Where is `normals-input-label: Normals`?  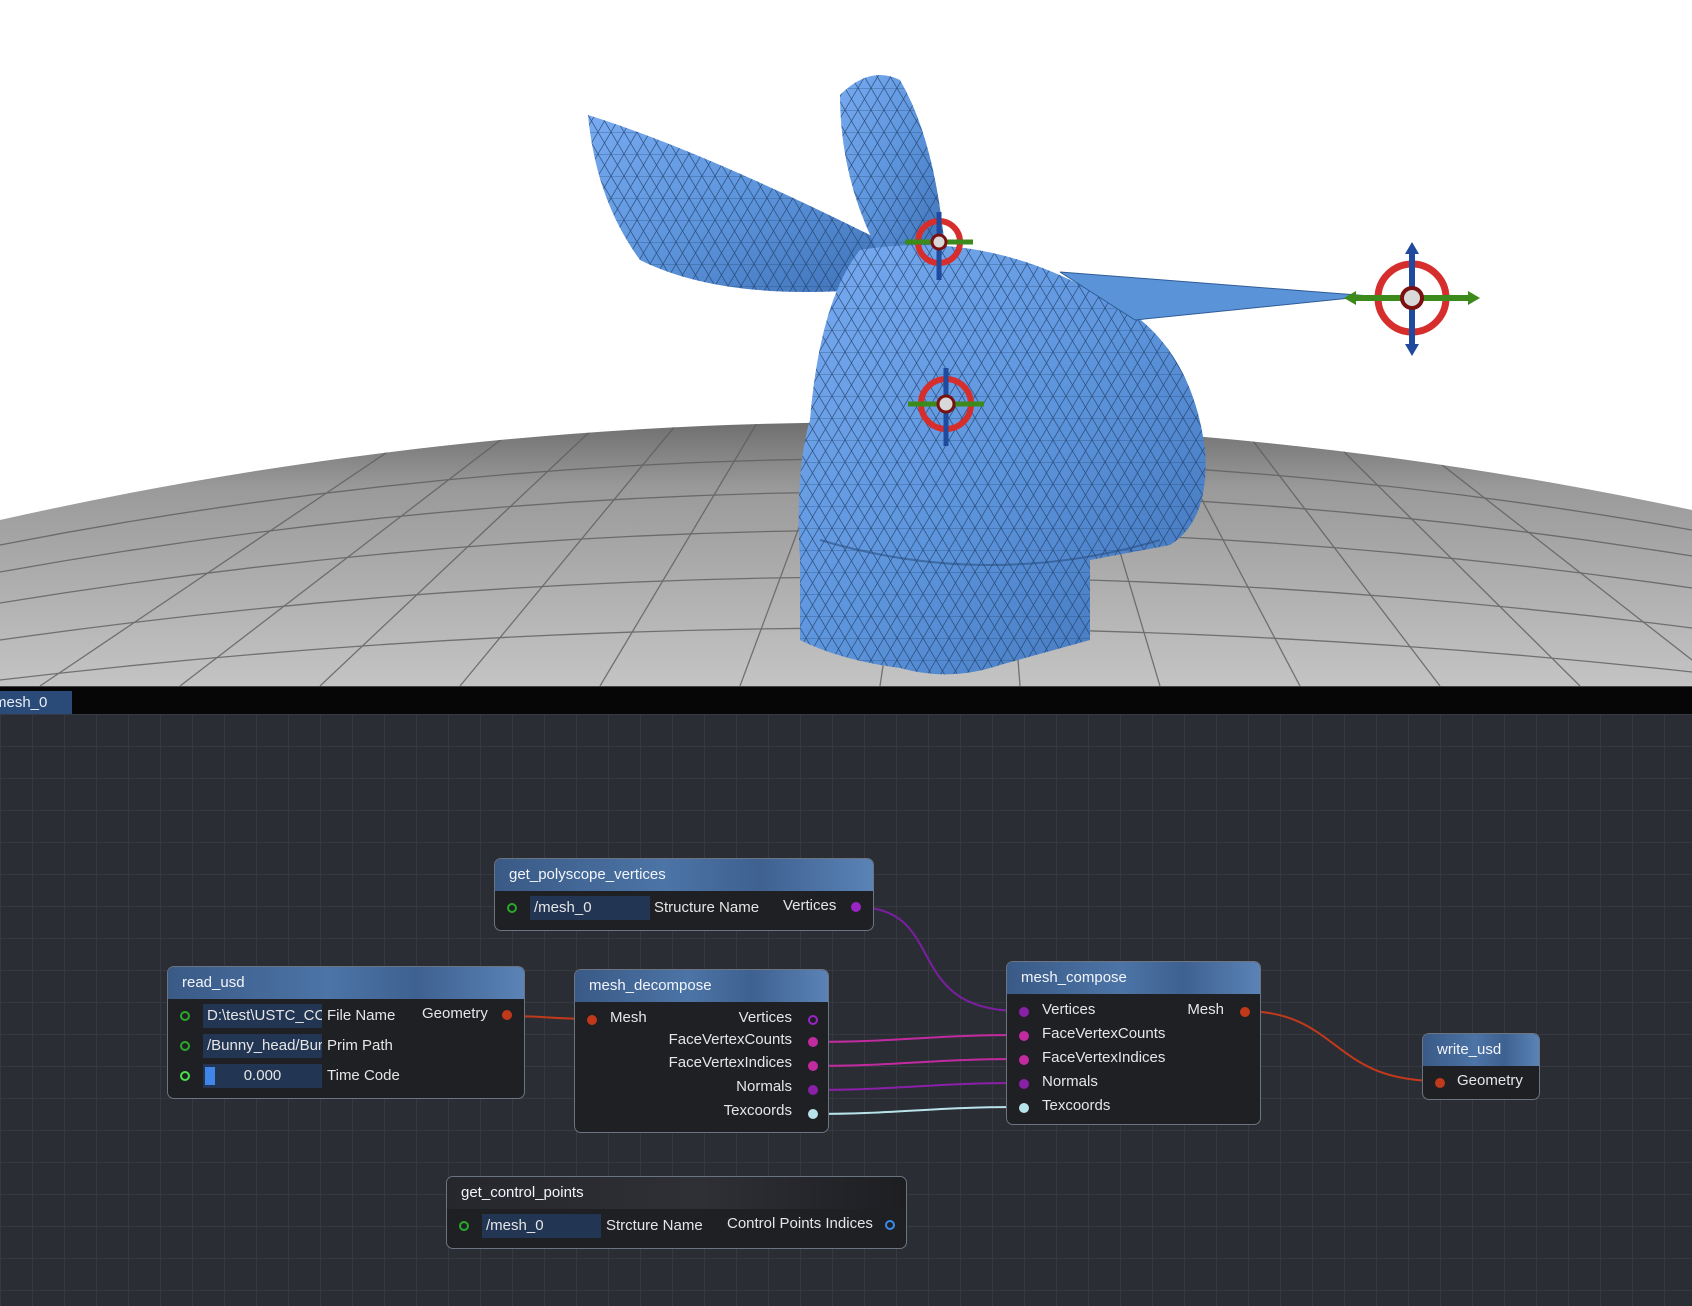
normals-input-label: Normals is located at coordinates (1070, 1081).